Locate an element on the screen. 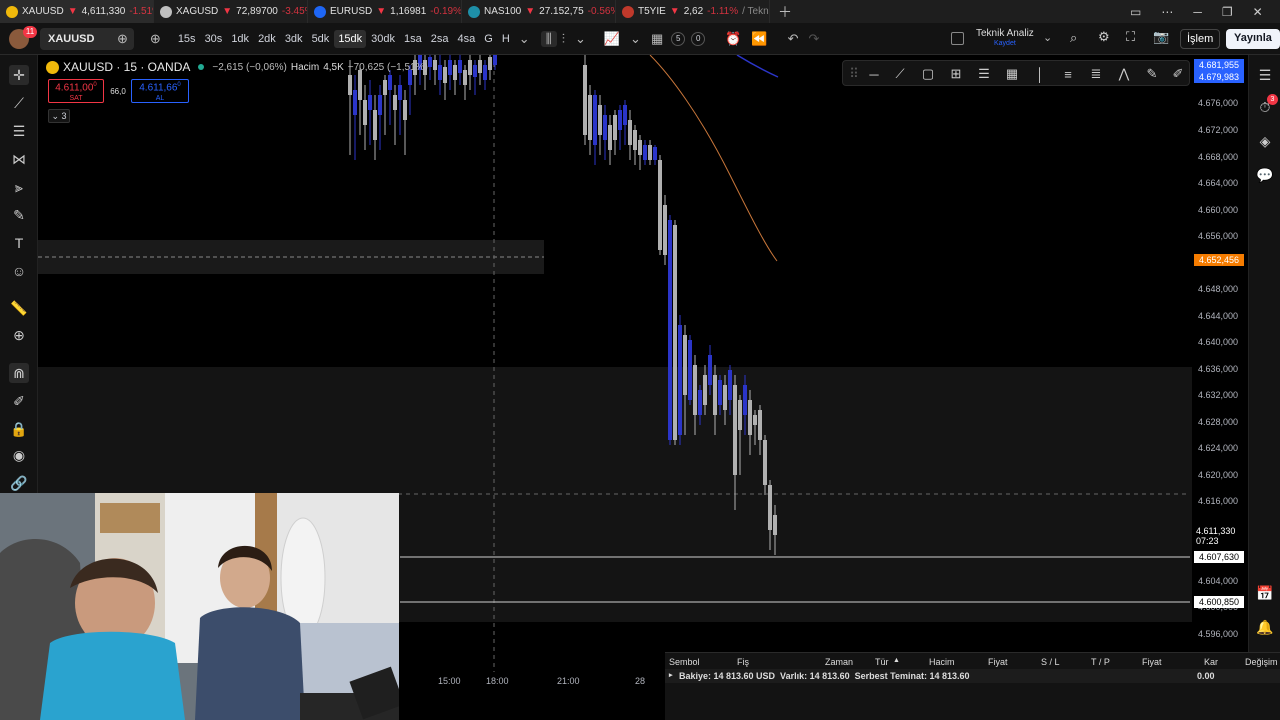 Image resolution: width=1280 pixels, height=720 pixels. price-label: 4.596,000 is located at coordinates (1218, 634).